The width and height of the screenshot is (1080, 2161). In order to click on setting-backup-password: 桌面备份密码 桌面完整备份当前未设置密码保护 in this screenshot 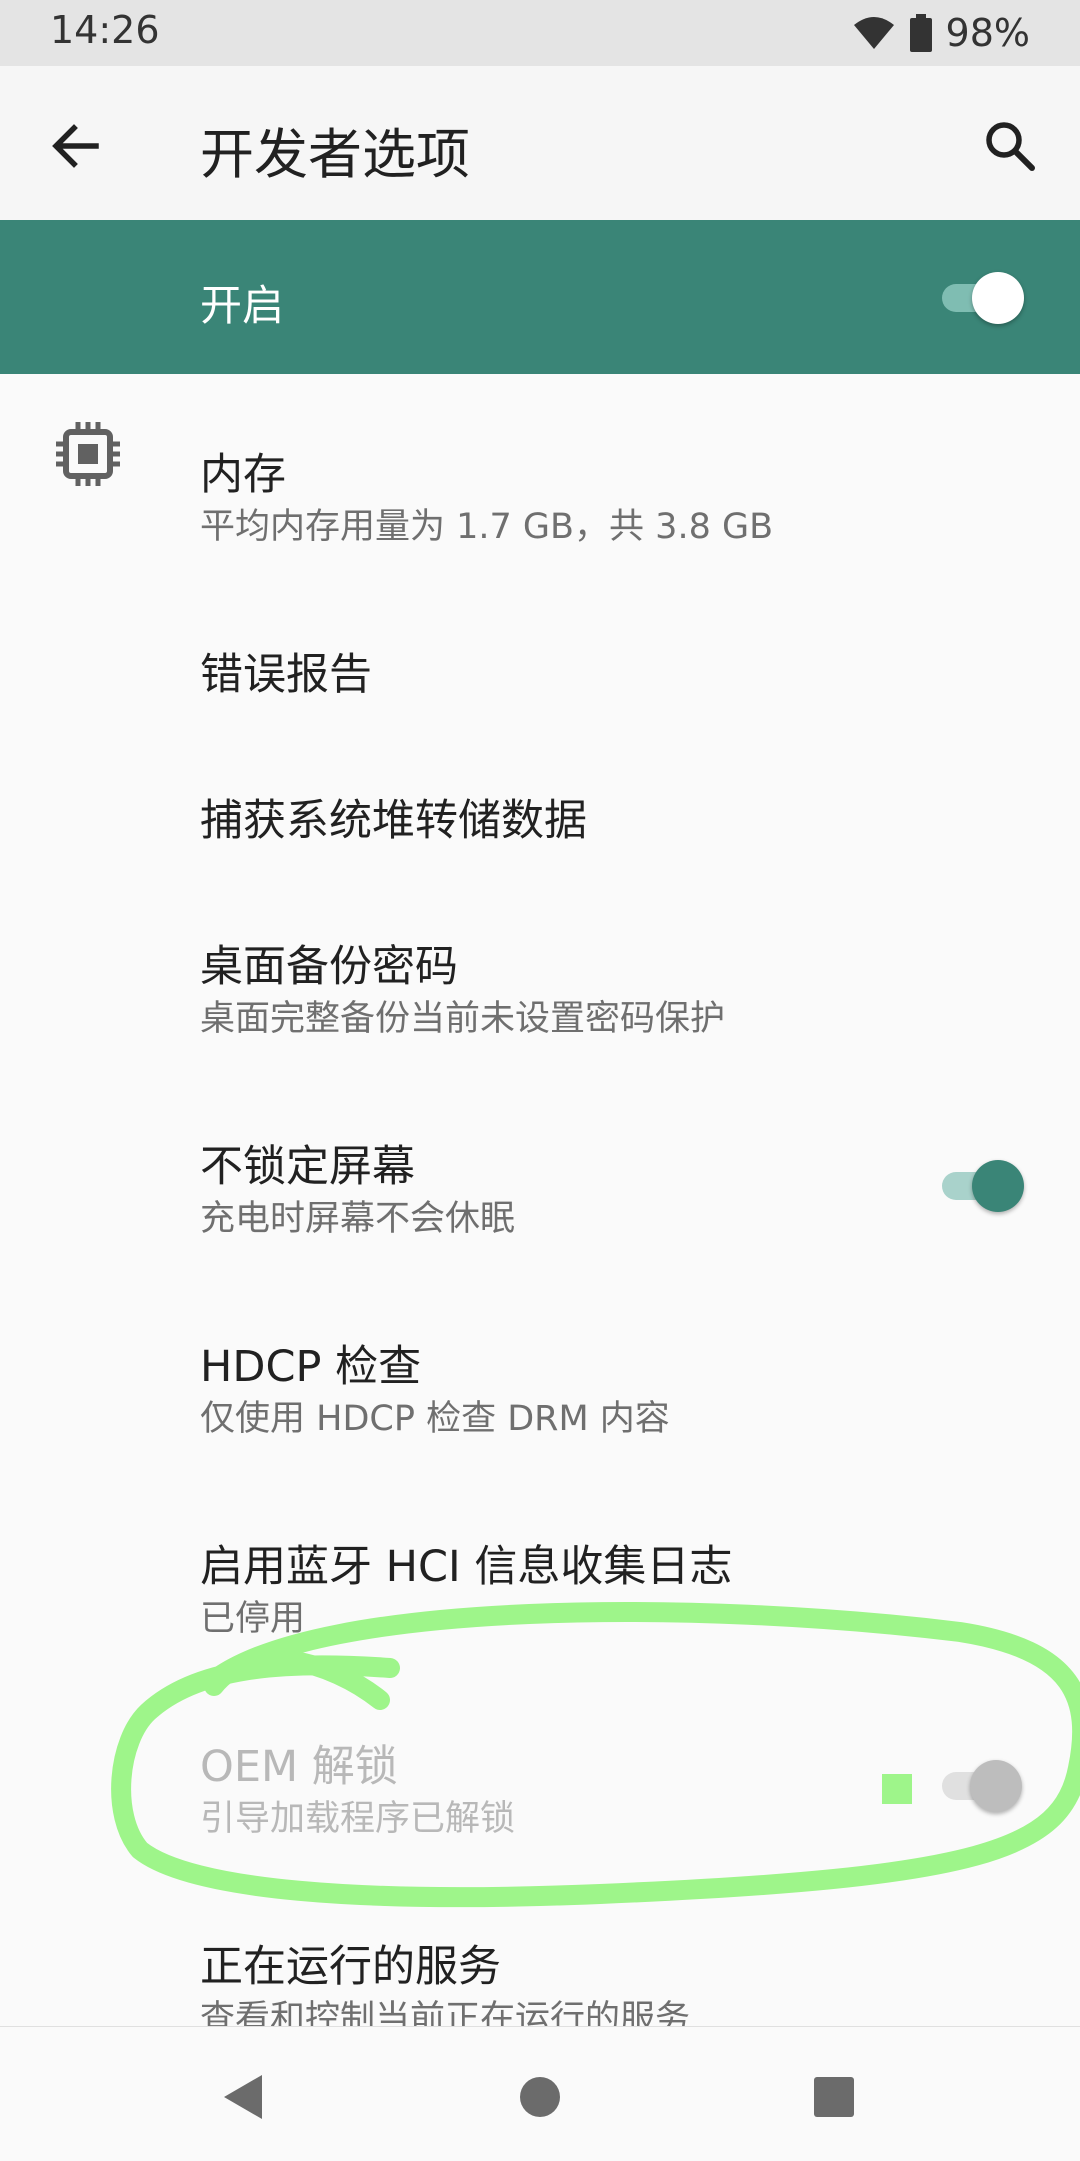, I will do `click(540, 990)`.